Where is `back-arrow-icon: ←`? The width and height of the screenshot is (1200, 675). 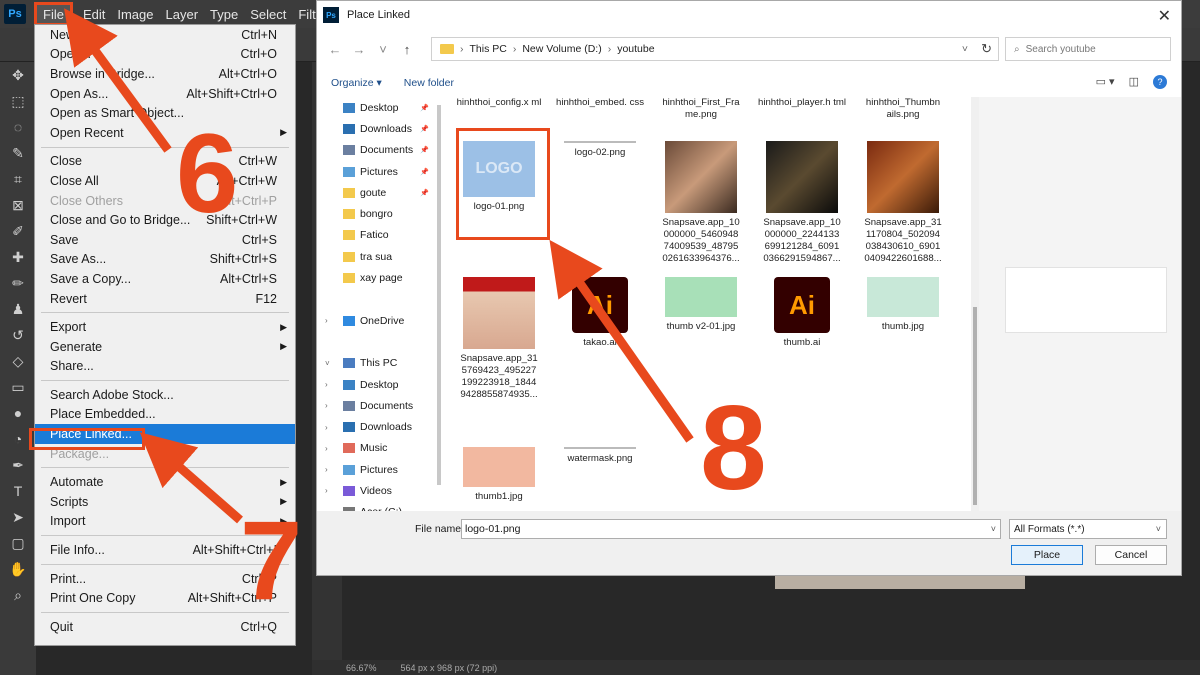 back-arrow-icon: ← is located at coordinates (335, 49).